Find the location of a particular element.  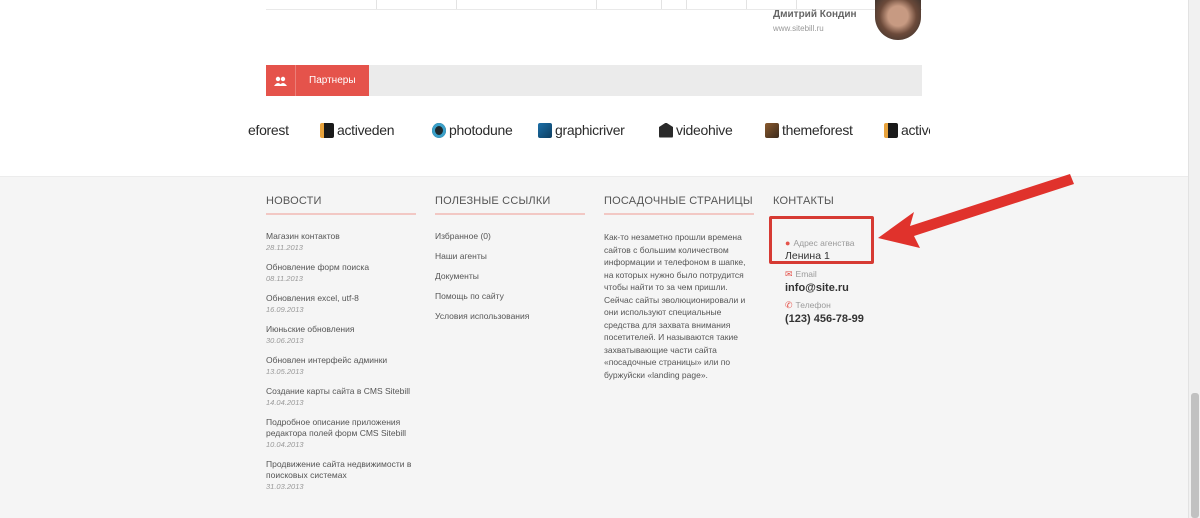

phone-icon: ✆ is located at coordinates (789, 305).